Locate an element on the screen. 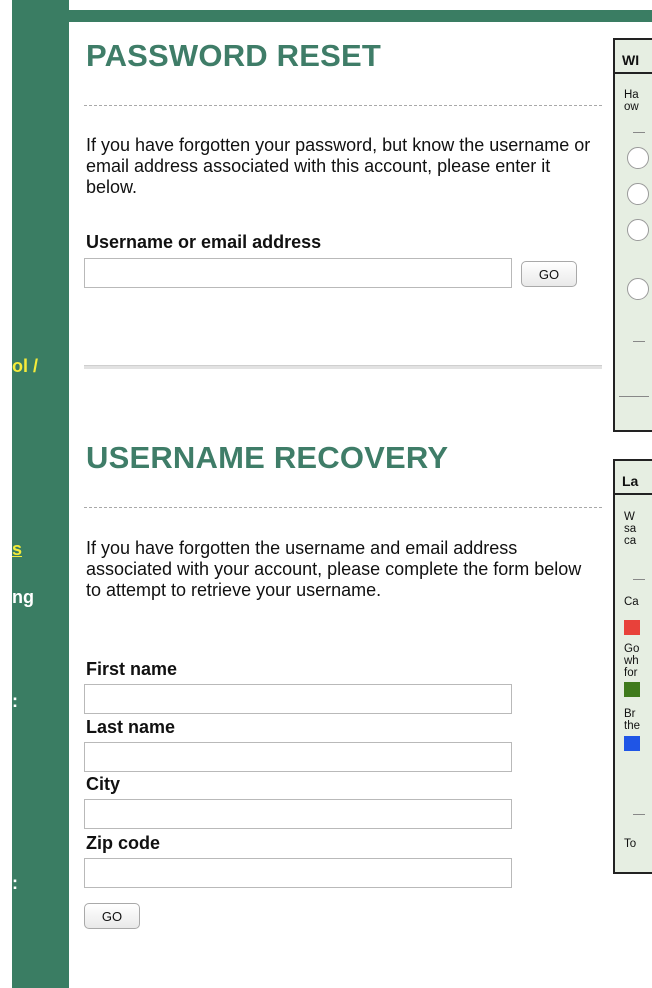 Image resolution: width=652 pixels, height=988 pixels. legend-swatch-green is located at coordinates (632, 689).